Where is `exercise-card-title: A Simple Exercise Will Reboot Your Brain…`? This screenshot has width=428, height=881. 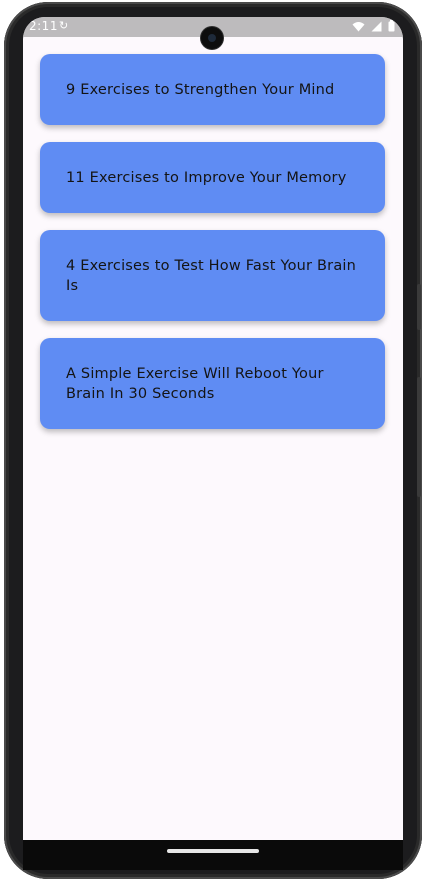
exercise-card-title: A Simple Exercise Will Reboot Your Brain… is located at coordinates (195, 383).